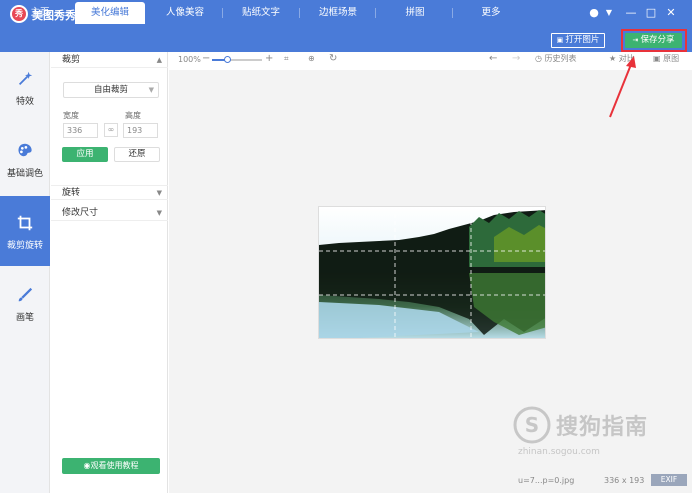 The image size is (692, 493). What do you see at coordinates (624, 480) in the screenshot?
I see `dimensions-text: 336 x 193` at bounding box center [624, 480].